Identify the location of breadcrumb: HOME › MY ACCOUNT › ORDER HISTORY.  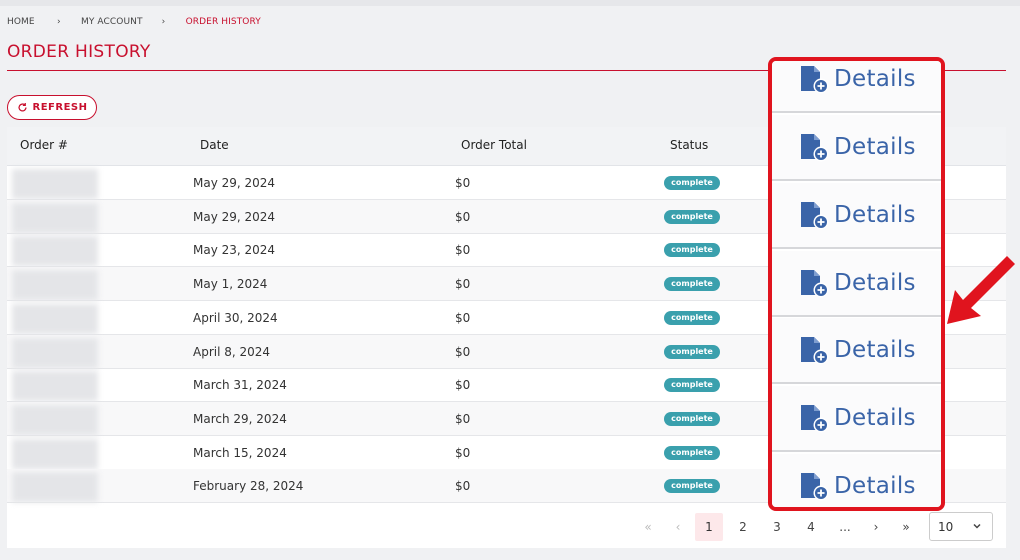
(134, 22).